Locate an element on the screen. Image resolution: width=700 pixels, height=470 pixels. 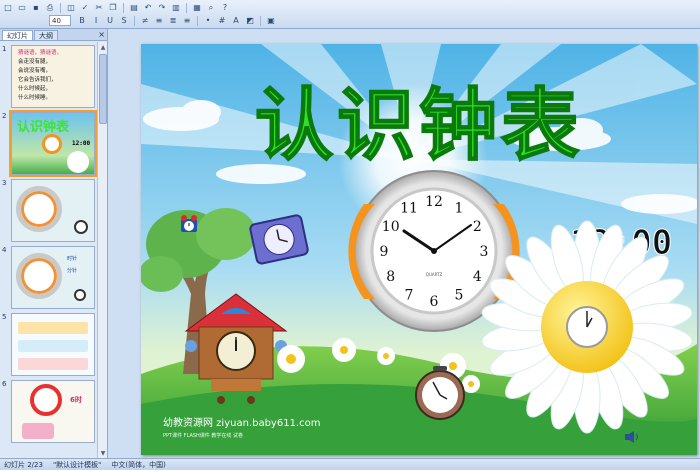
riddle-line: 什么时候起， is located at coordinates (35, 89).